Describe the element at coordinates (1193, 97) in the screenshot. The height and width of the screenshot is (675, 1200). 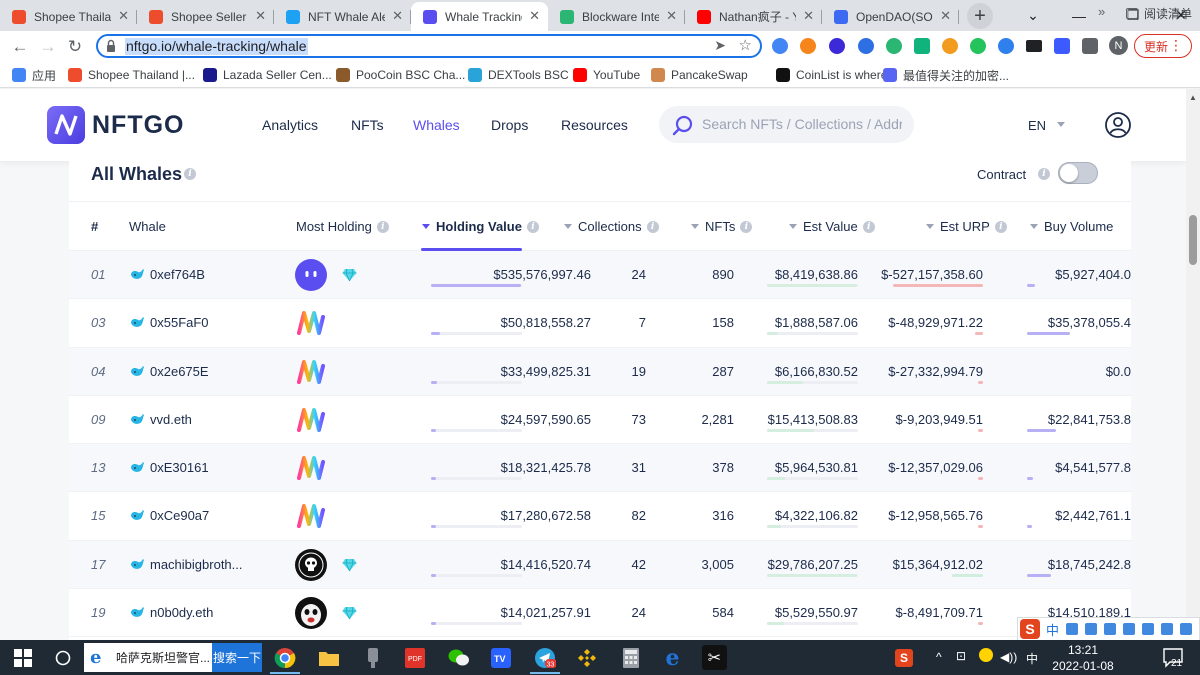
I see `scroll-up-icon: ▲` at that location.